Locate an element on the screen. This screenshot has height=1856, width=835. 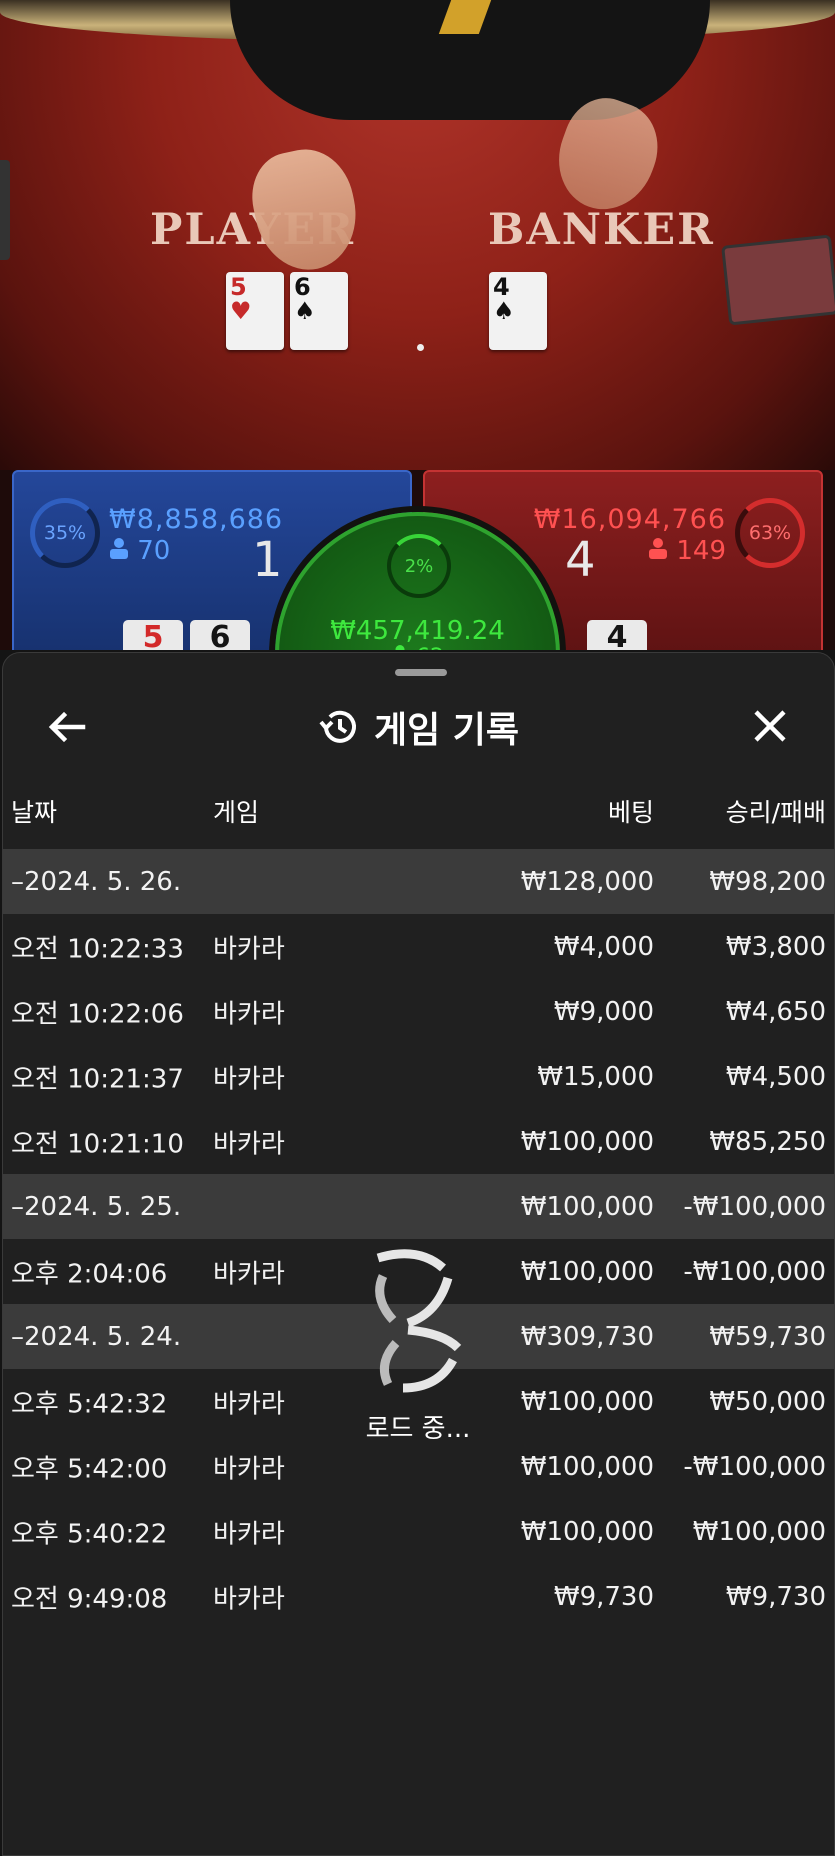
row-time: 오전 10:21:37 is located at coordinates (97, 1079).